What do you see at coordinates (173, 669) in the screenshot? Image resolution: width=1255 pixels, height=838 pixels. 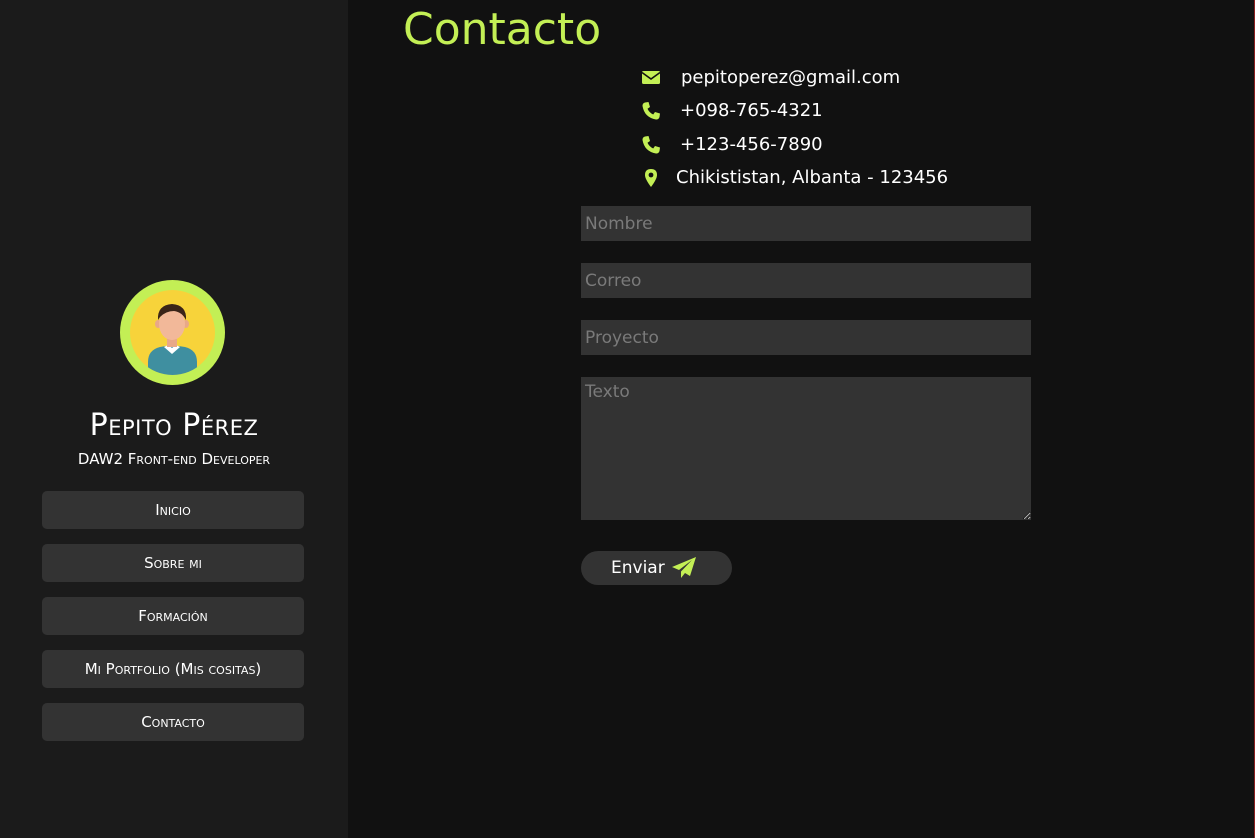 I see `nav-item-portfolio: Mi Portfolio (Mis cositas)` at bounding box center [173, 669].